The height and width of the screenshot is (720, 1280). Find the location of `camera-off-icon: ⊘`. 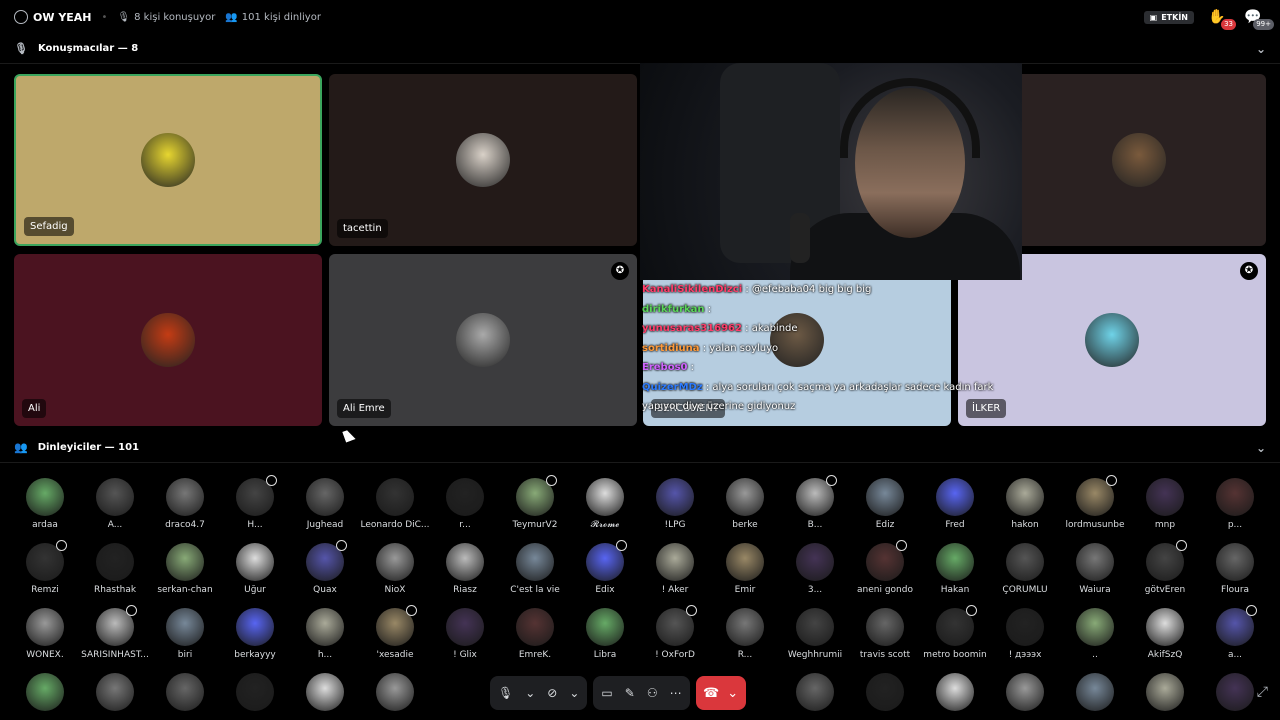

camera-off-icon: ⊘ is located at coordinates (552, 693).